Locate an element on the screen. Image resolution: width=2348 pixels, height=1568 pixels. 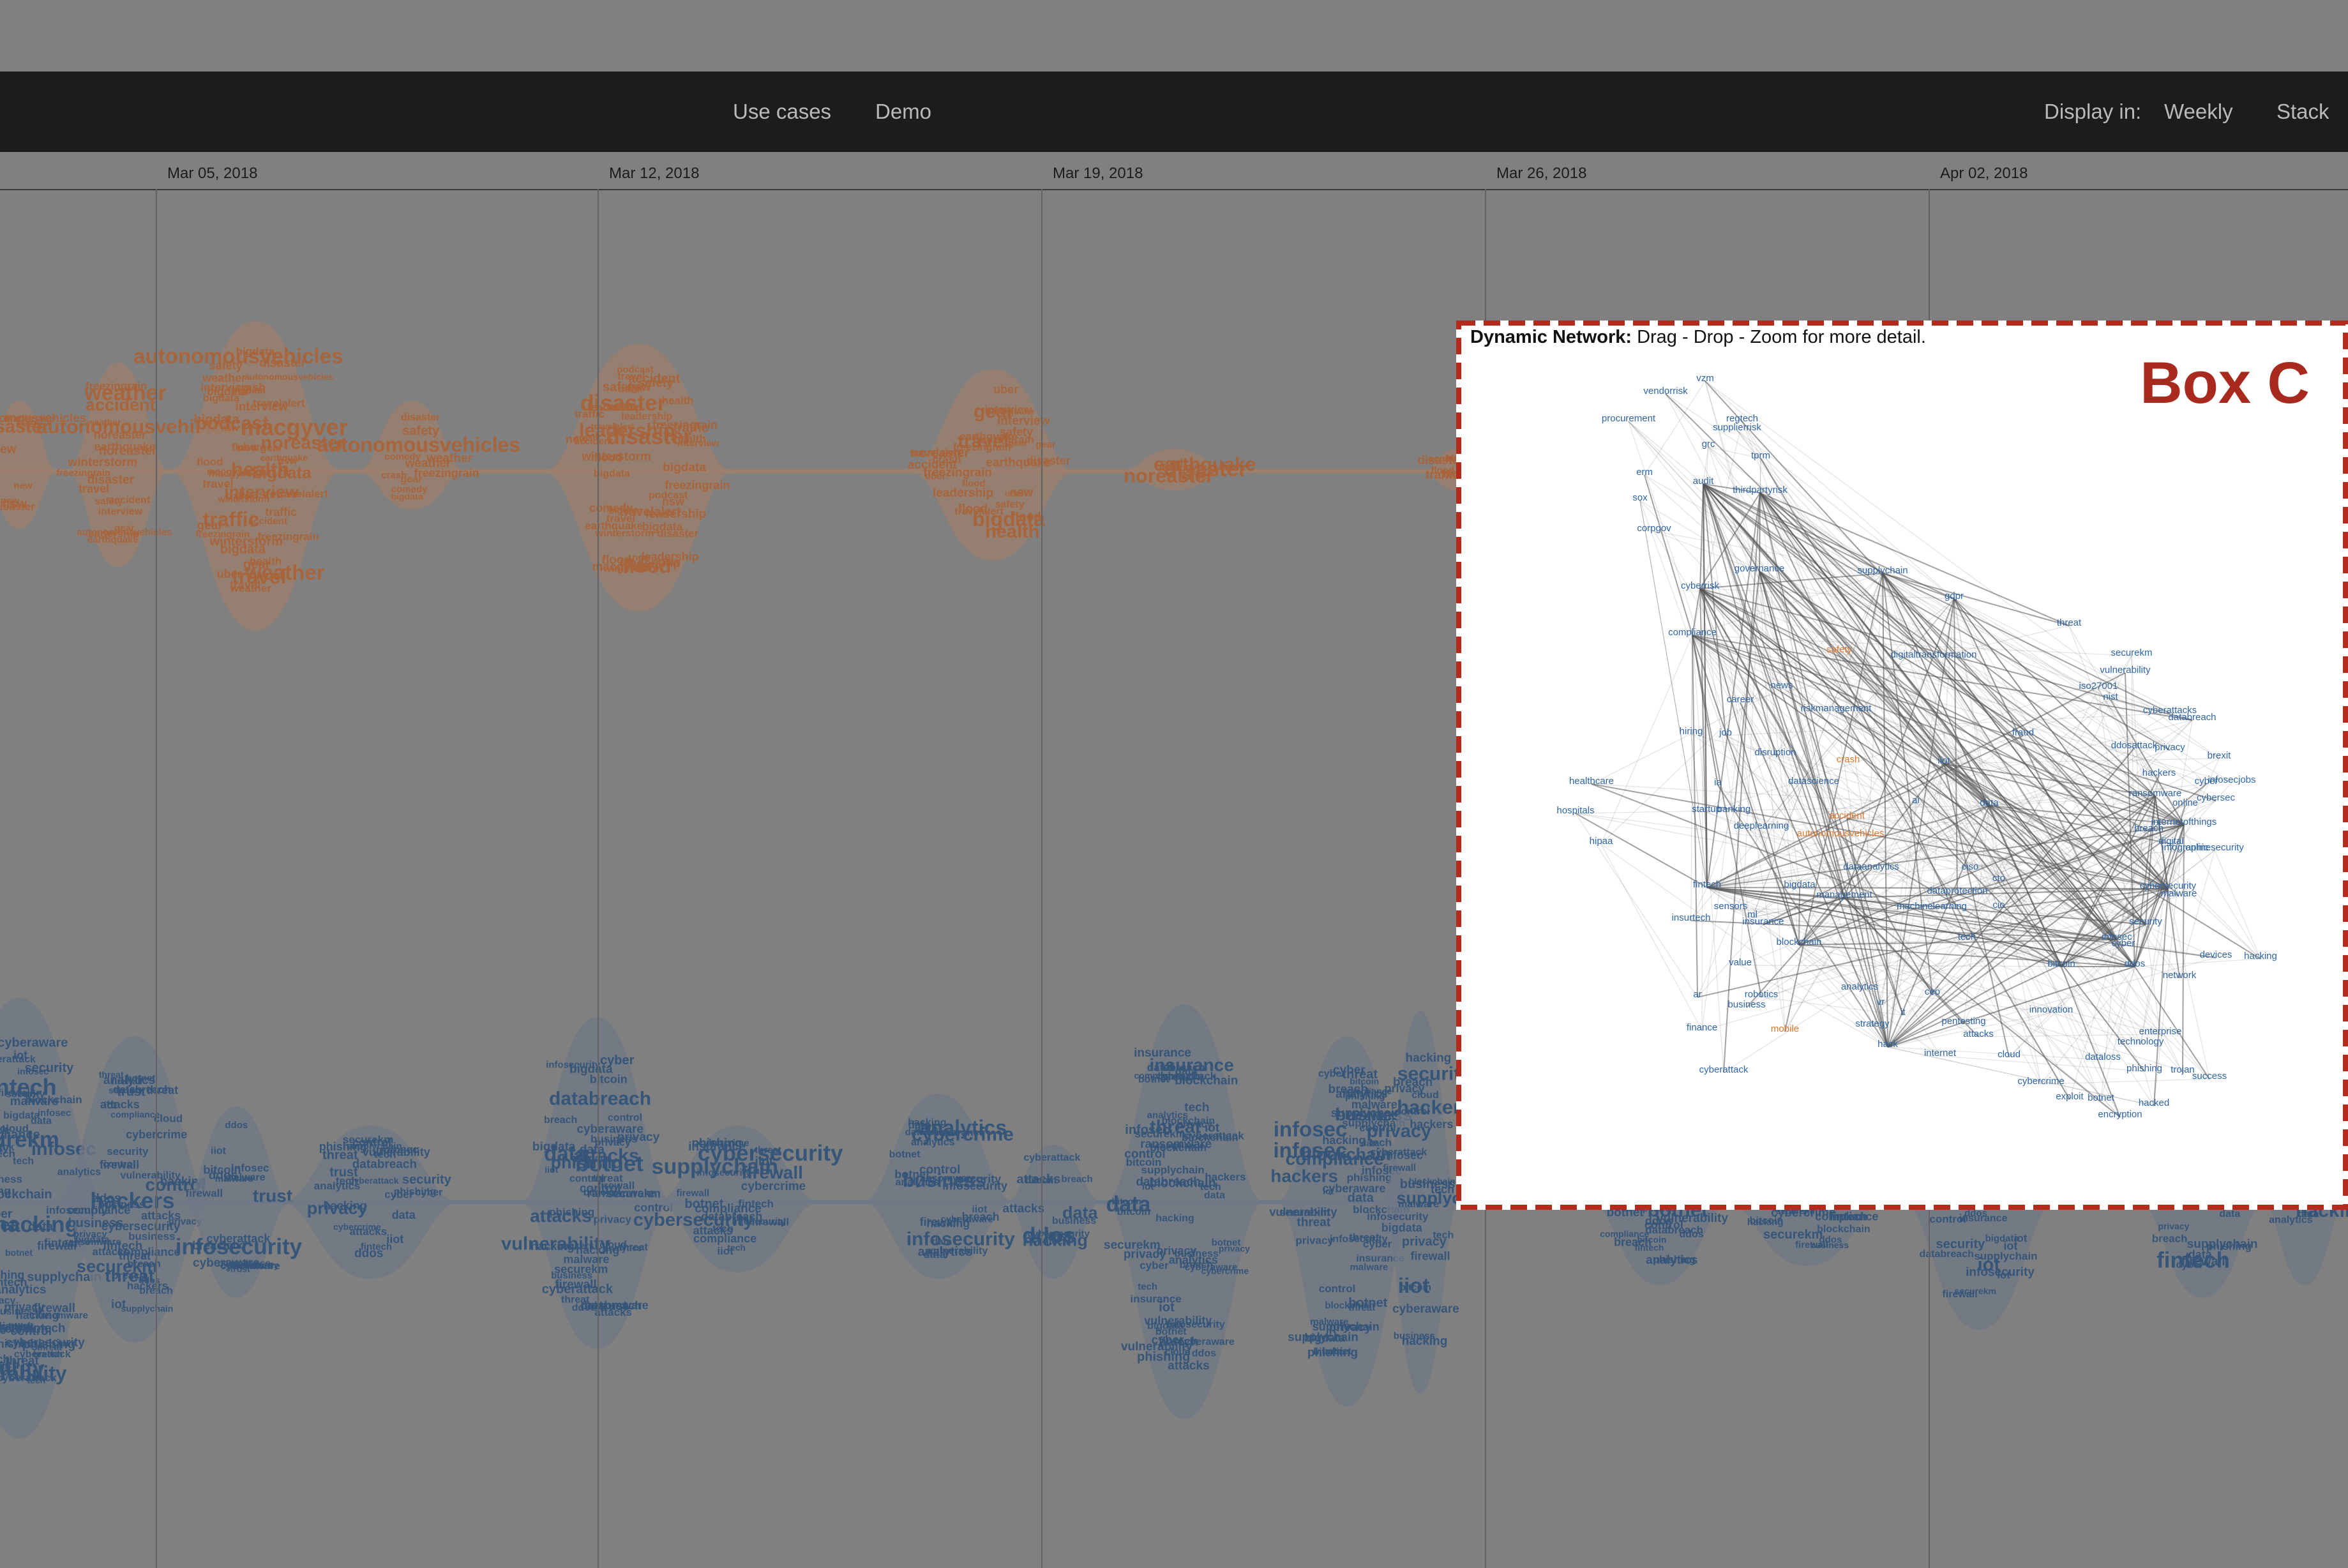
weekly-toggle: Weekly is located at coordinates (2198, 112).